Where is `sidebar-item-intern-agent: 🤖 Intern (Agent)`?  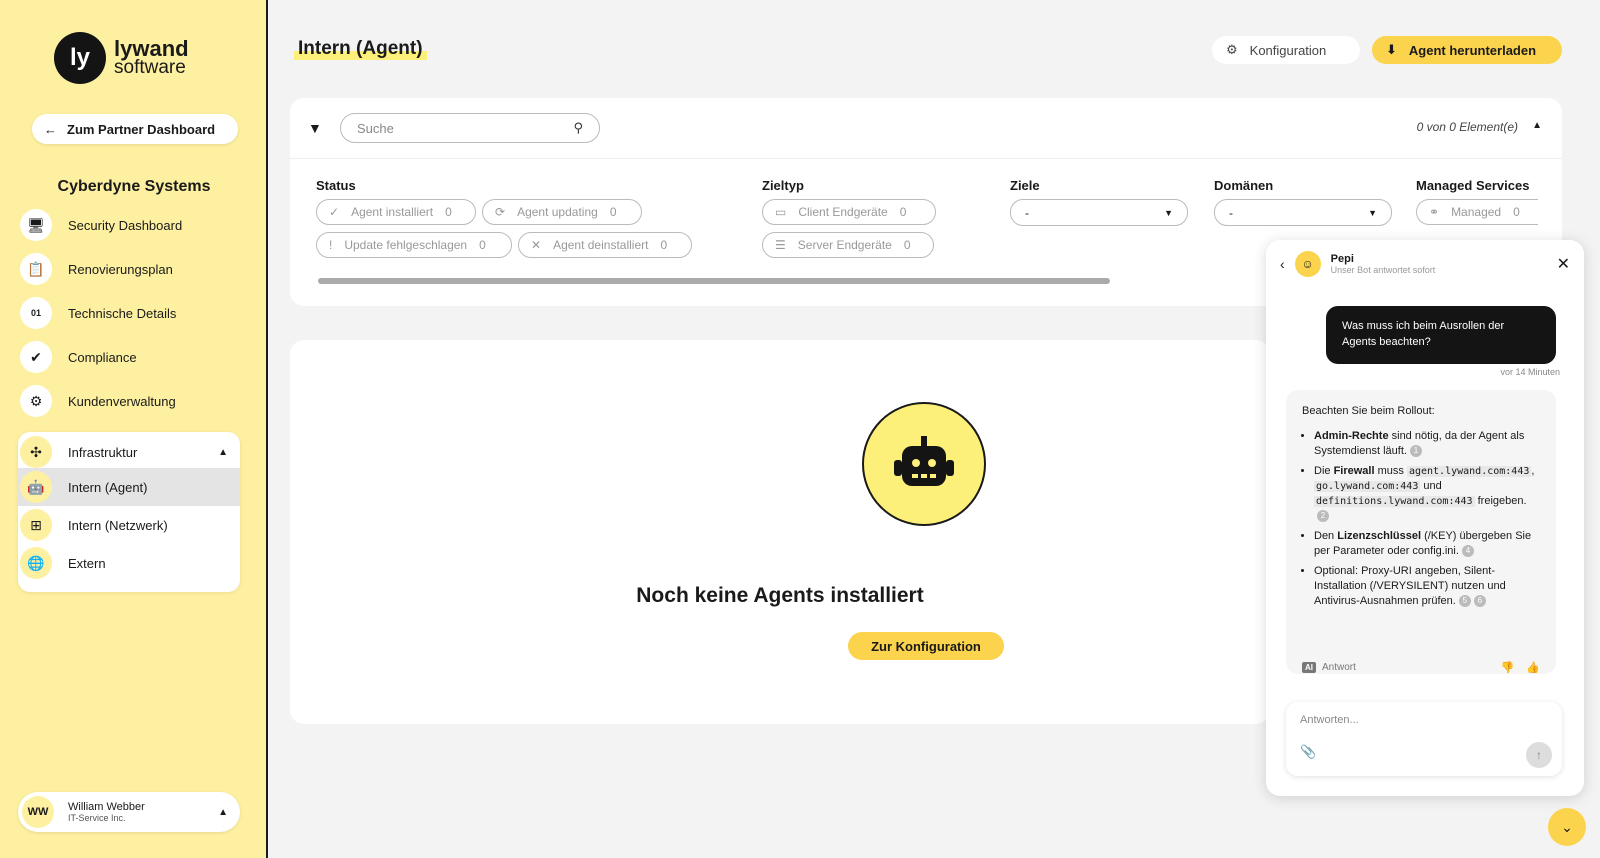
sidebar-item-intern-agent: 🤖 Intern (Agent) is located at coordinates (129, 487).